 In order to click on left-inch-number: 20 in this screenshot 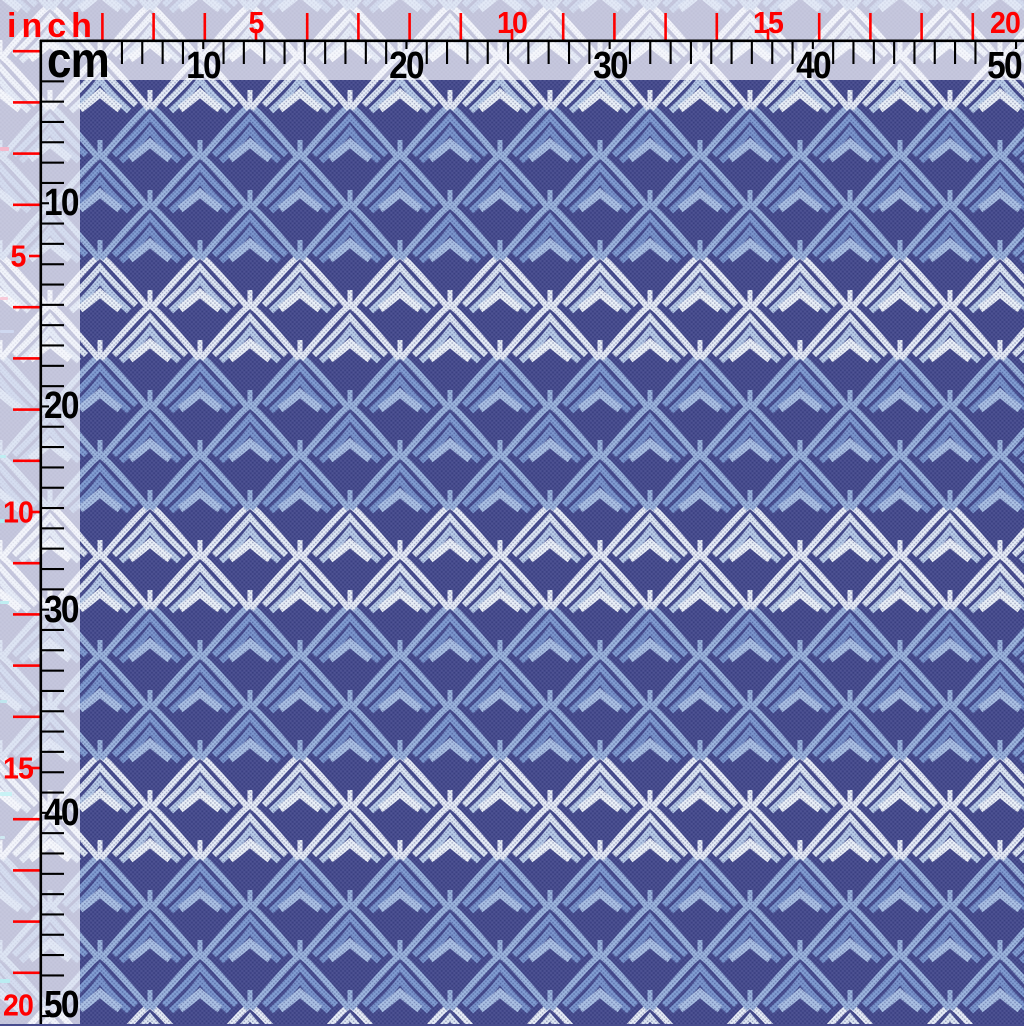, I will do `click(18, 1005)`.